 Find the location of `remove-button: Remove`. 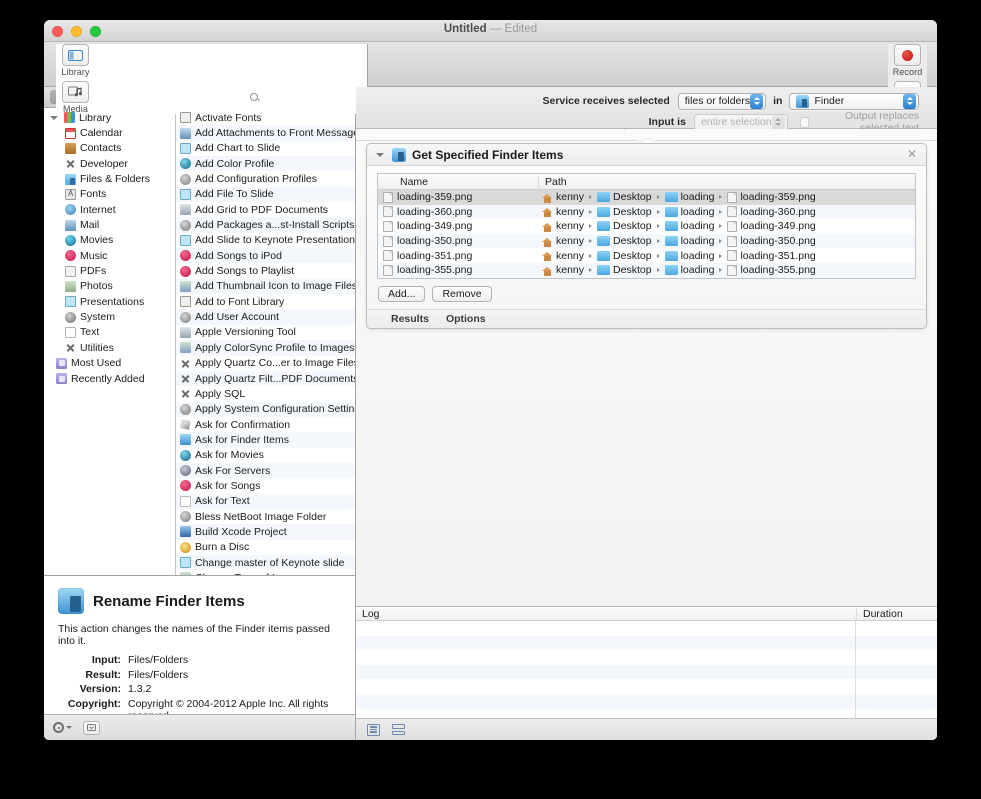

remove-button: Remove is located at coordinates (462, 293).